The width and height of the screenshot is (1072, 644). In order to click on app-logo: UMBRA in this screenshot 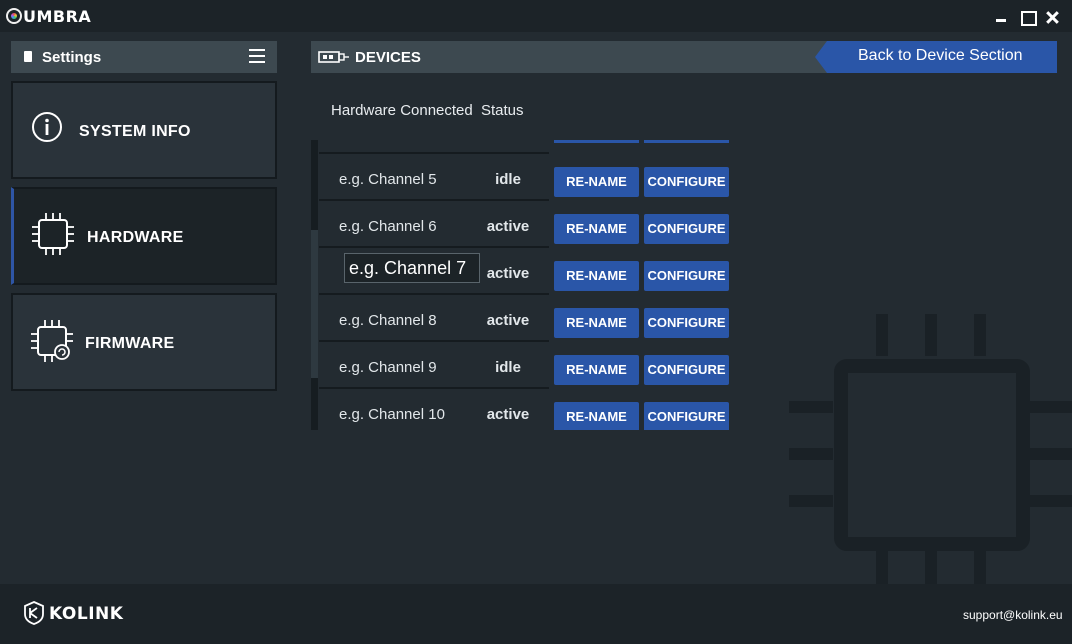, I will do `click(48, 16)`.